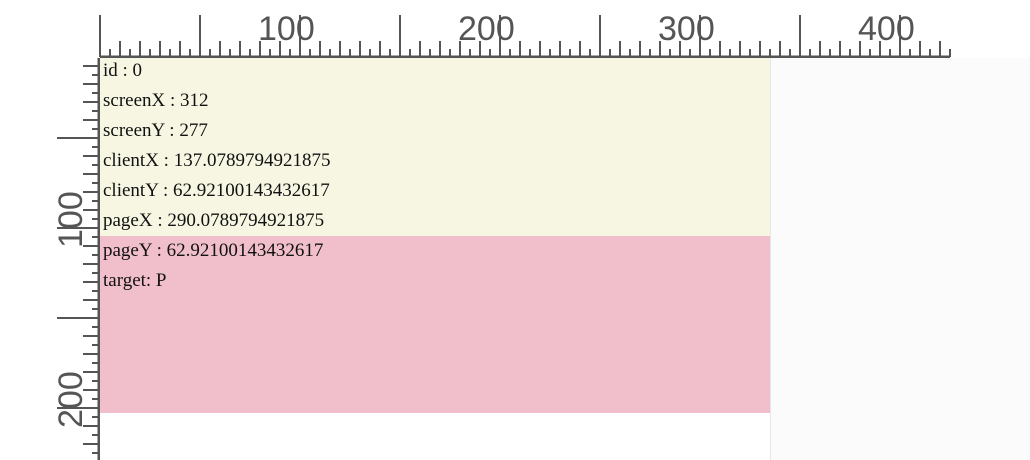  I want to click on ruler-label-100: 100, so click(286, 29).